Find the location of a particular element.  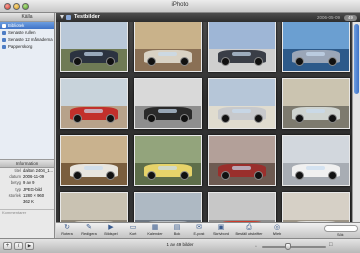

status-bar: + i ▶ 1 av 49 bilder ▫ □ is located at coordinates (180, 245).